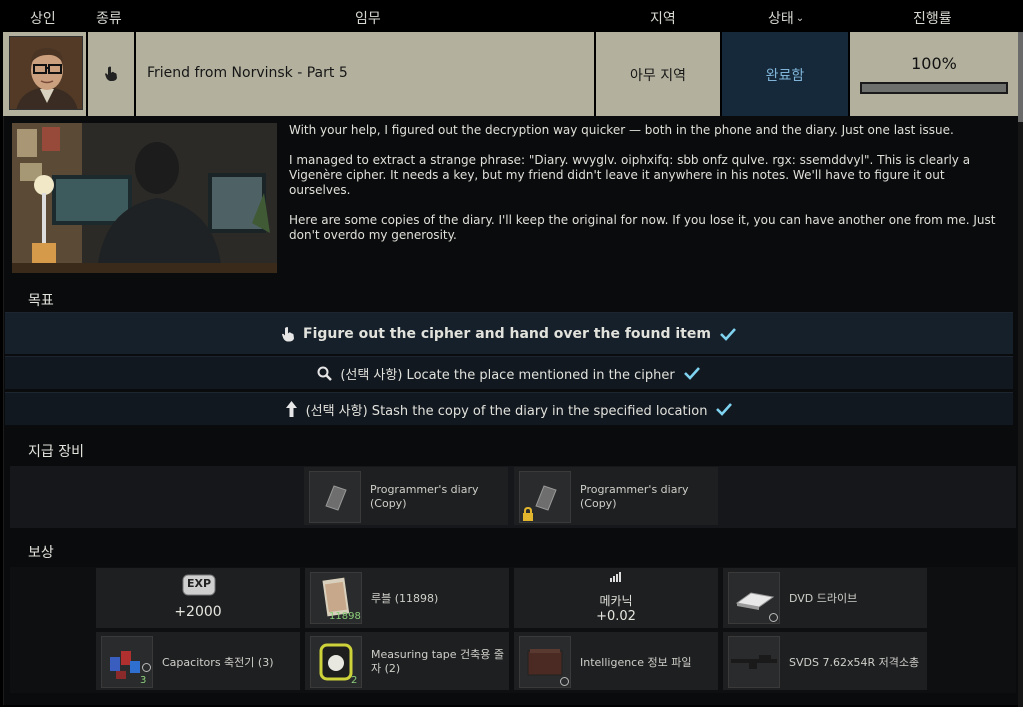  What do you see at coordinates (198, 612) in the screenshot?
I see `exp-value: +2000` at bounding box center [198, 612].